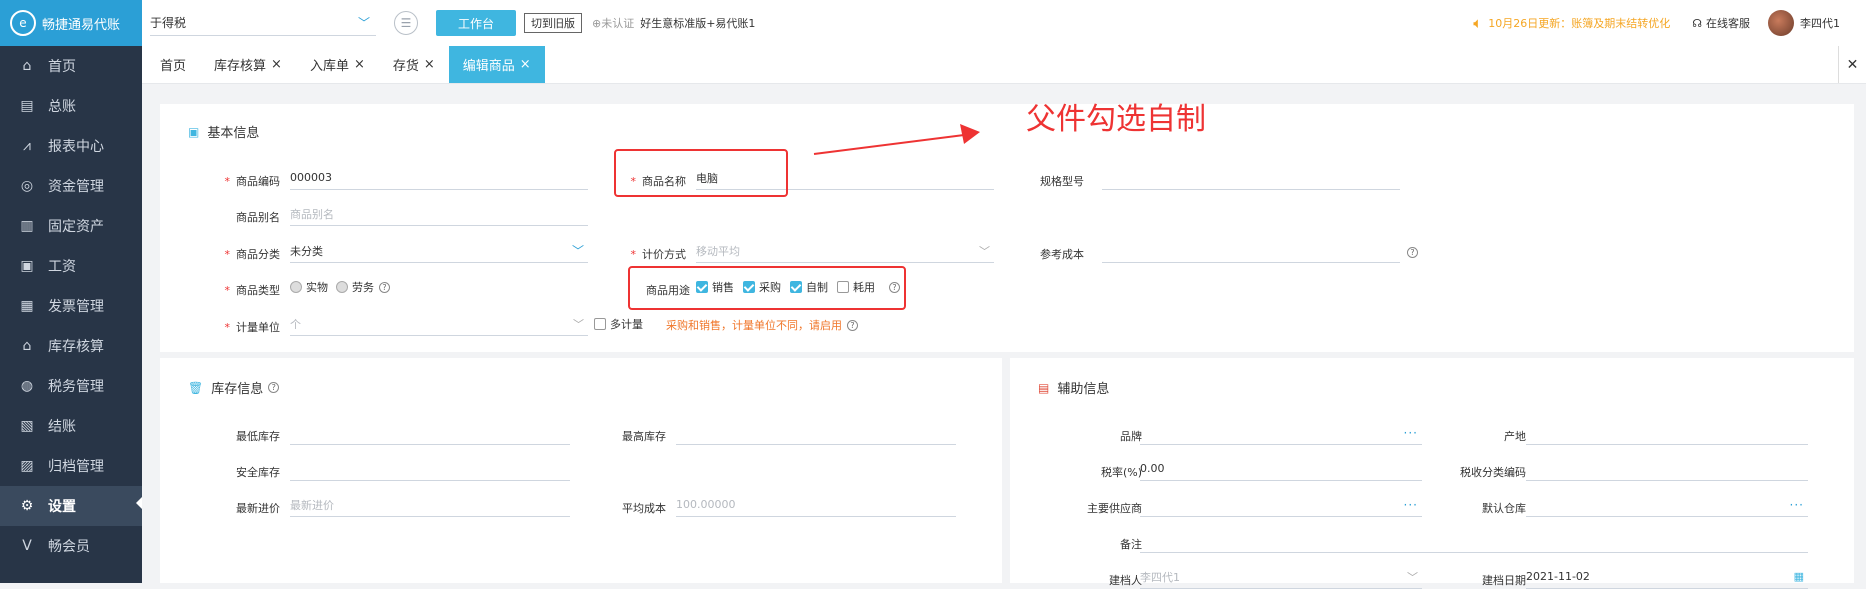  What do you see at coordinates (1474, 541) in the screenshot?
I see `remark-field` at bounding box center [1474, 541].